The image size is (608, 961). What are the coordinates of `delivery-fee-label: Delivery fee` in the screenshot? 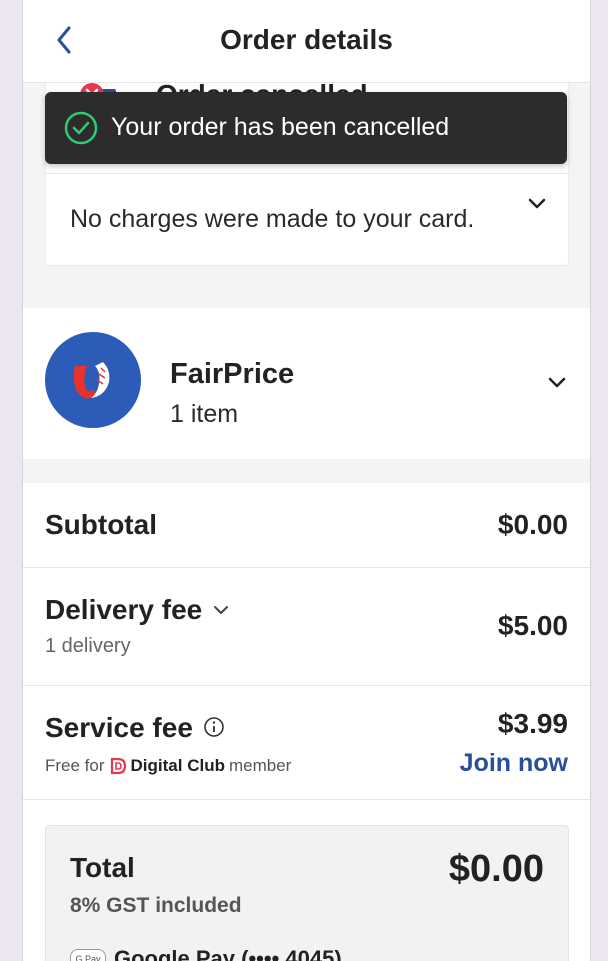 It's located at (124, 609).